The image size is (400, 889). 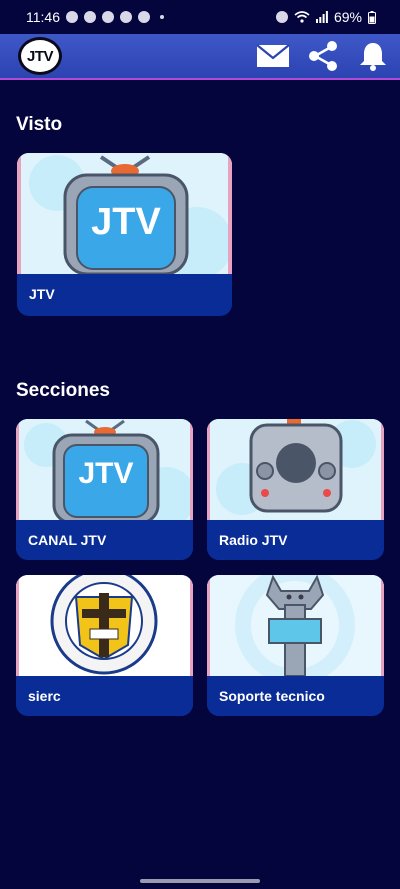 I want to click on church-seal-icon, so click(x=104, y=625).